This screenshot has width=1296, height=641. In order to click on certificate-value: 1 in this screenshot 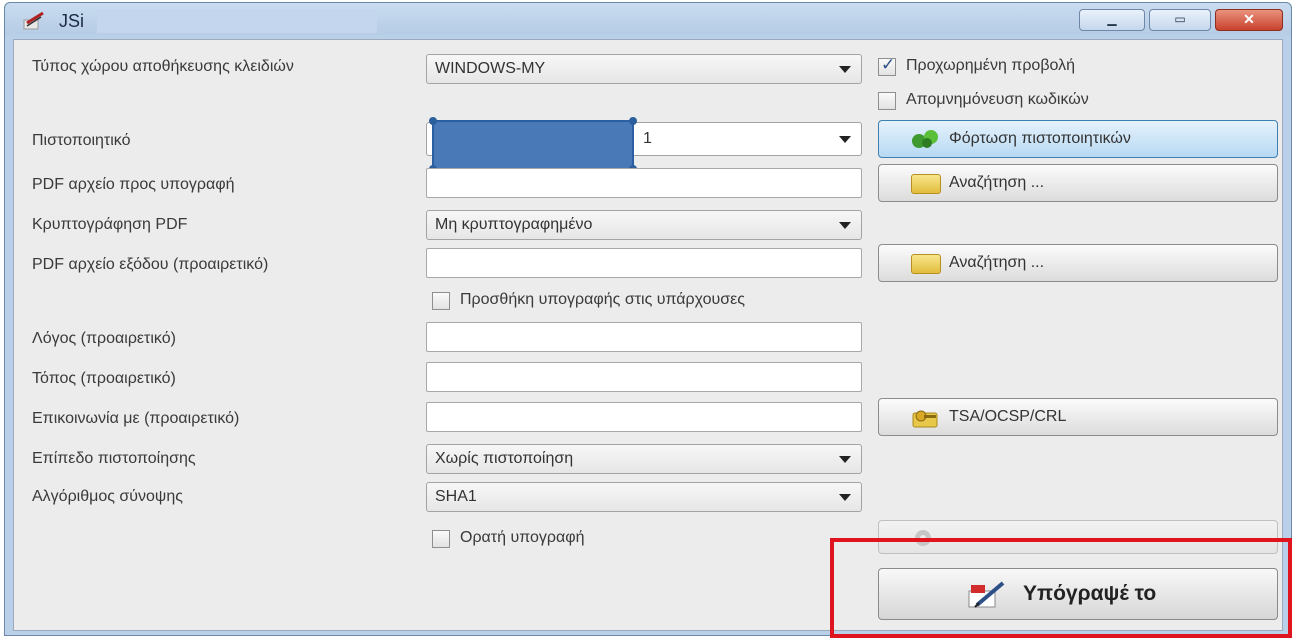, I will do `click(647, 138)`.